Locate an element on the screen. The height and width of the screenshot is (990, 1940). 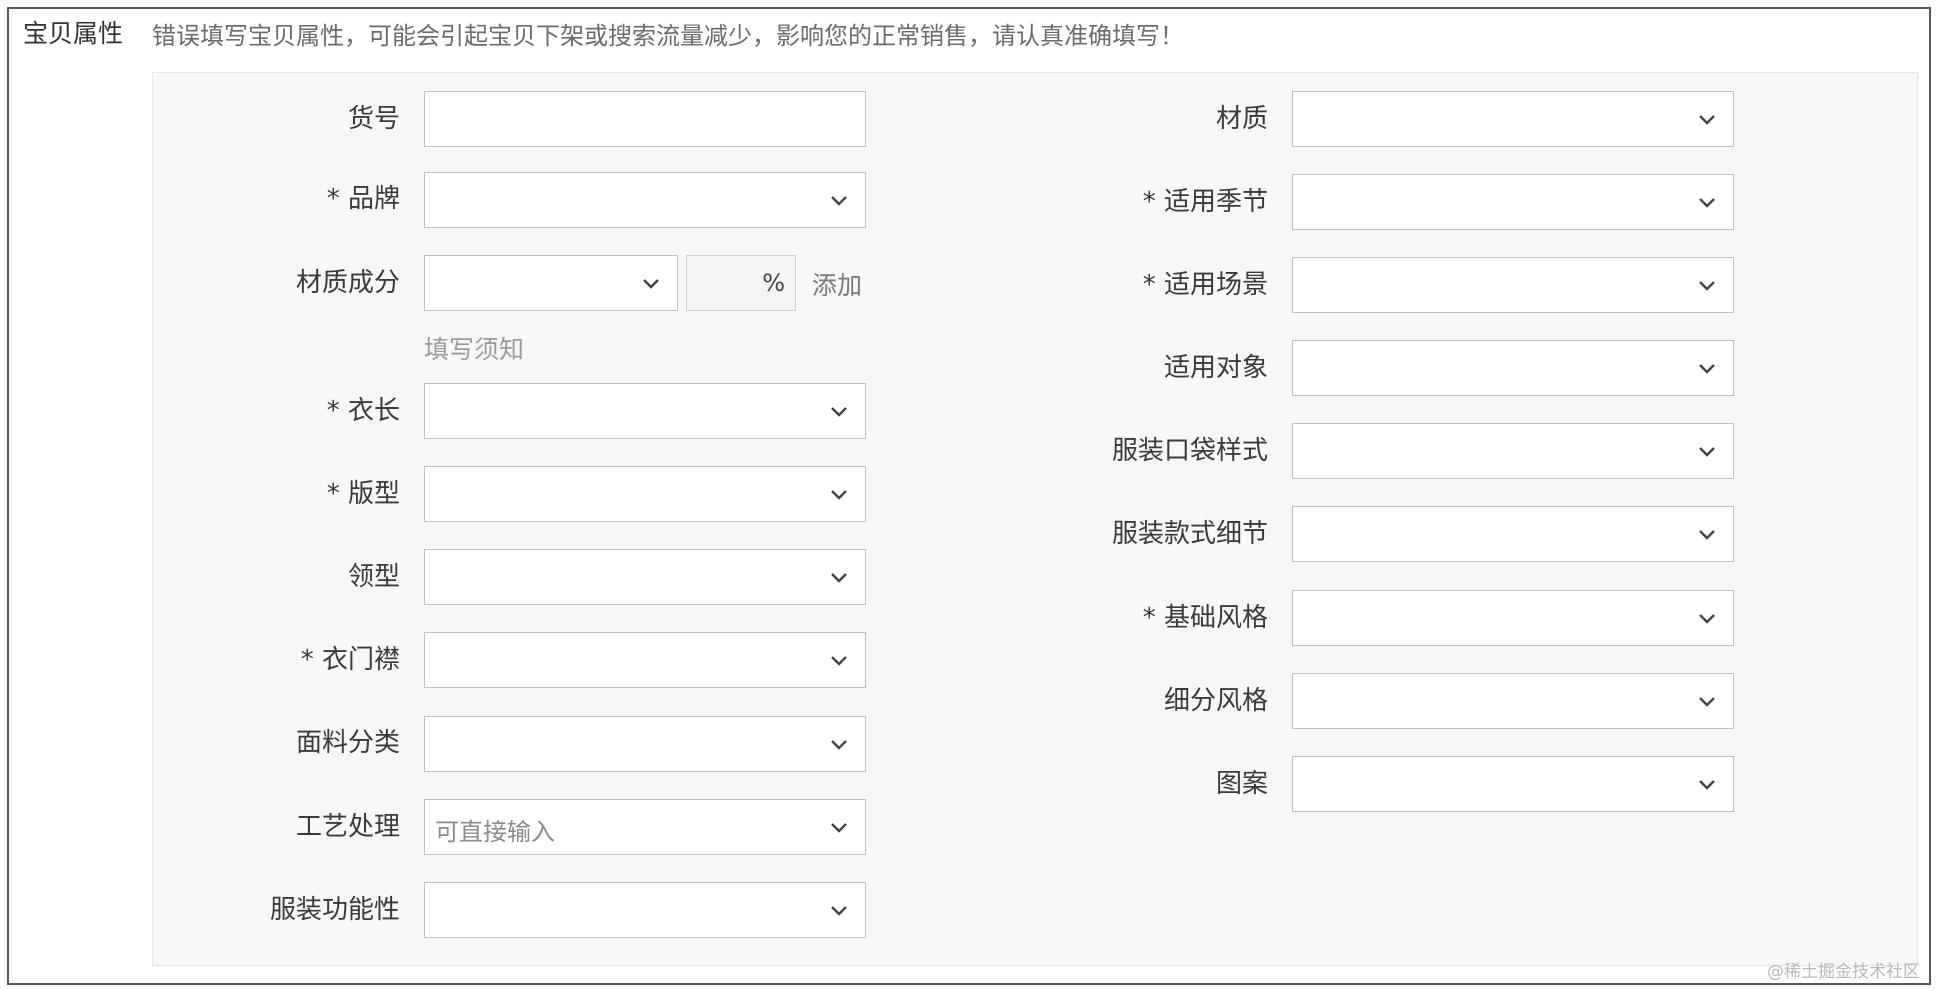
placket-select is located at coordinates (645, 660).